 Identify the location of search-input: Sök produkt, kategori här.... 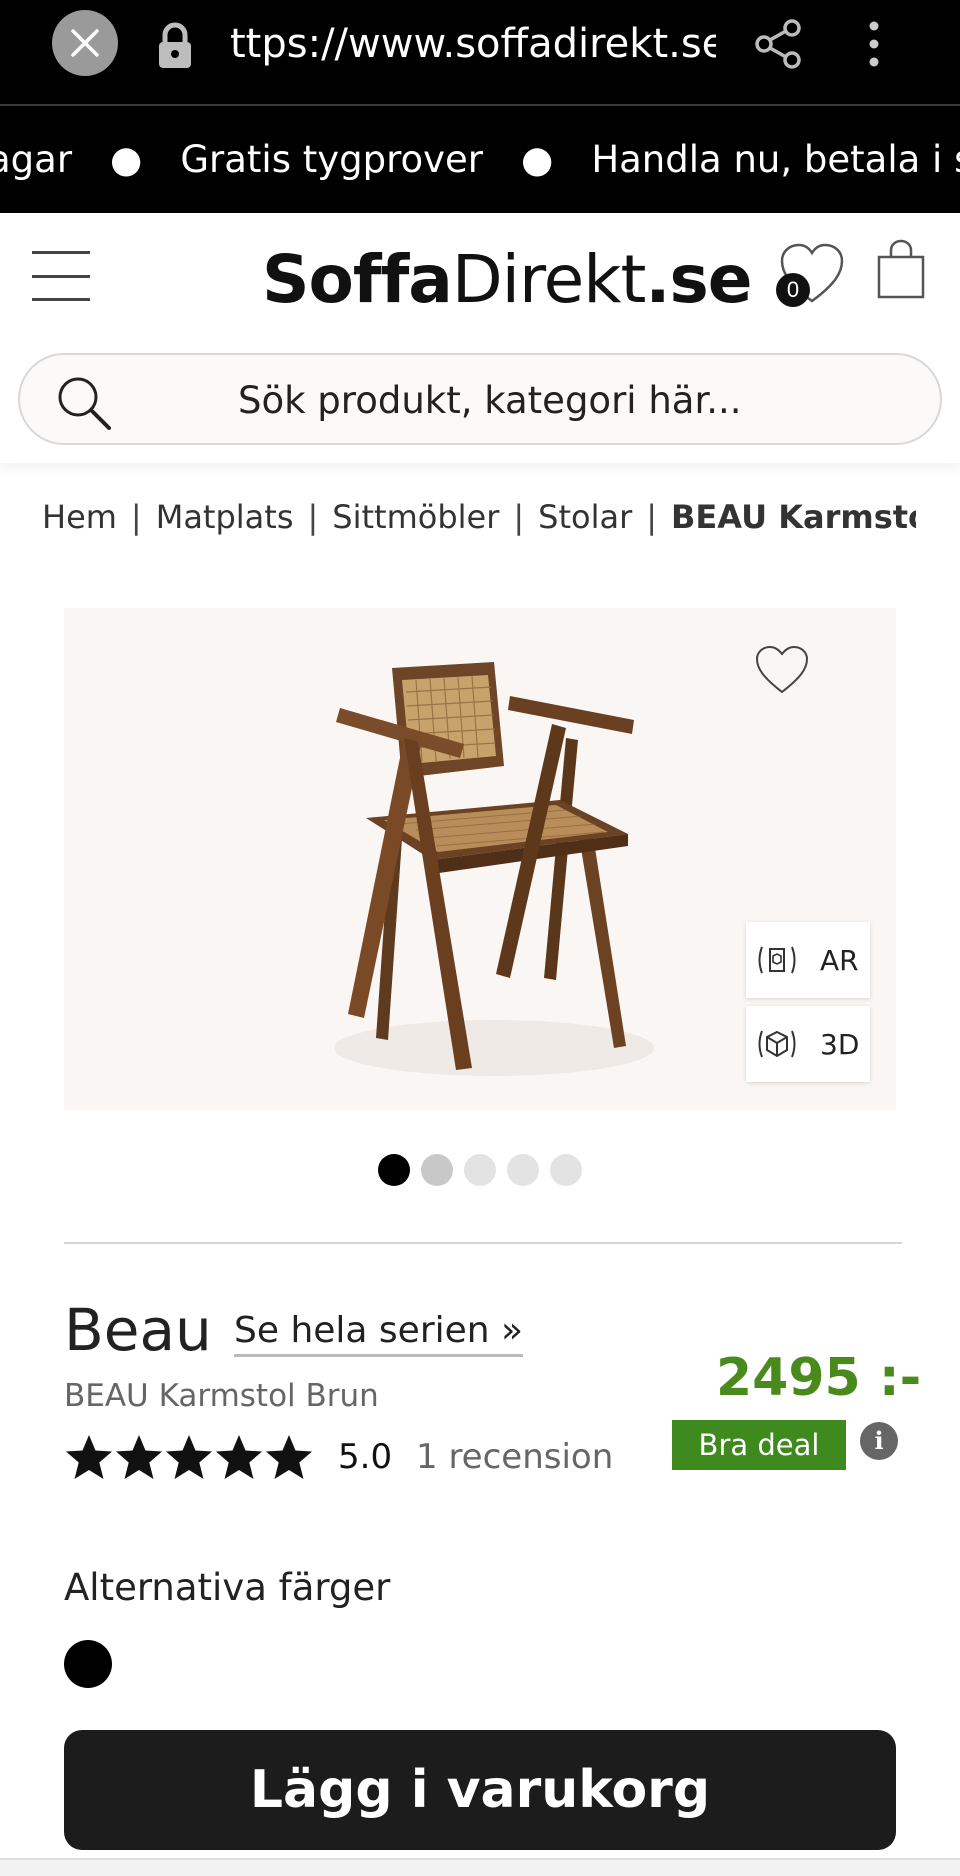
(490, 401).